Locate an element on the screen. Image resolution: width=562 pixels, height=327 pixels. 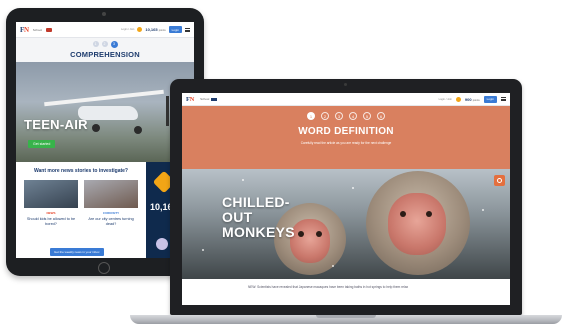
tablet-step-active: 3 is located at coordinates (114, 44).